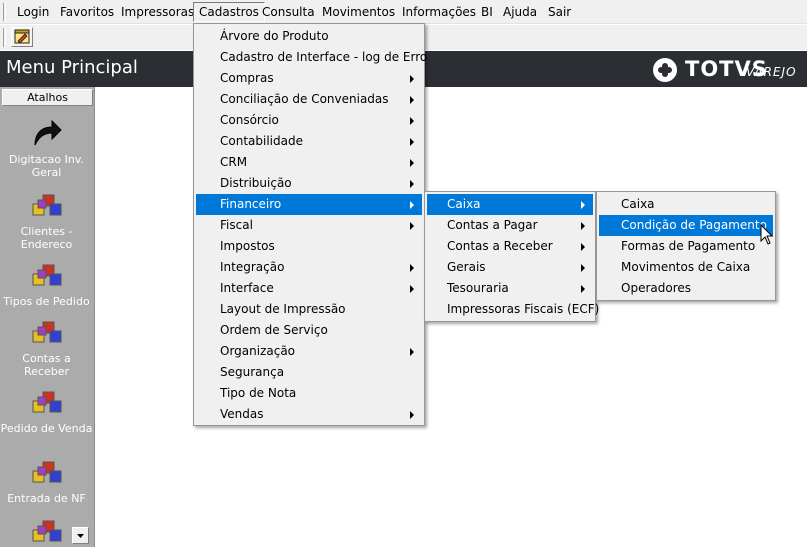 Image resolution: width=807 pixels, height=551 pixels. What do you see at coordinates (274, 330) in the screenshot?
I see `menu-item-label: Ordem de Serviço` at bounding box center [274, 330].